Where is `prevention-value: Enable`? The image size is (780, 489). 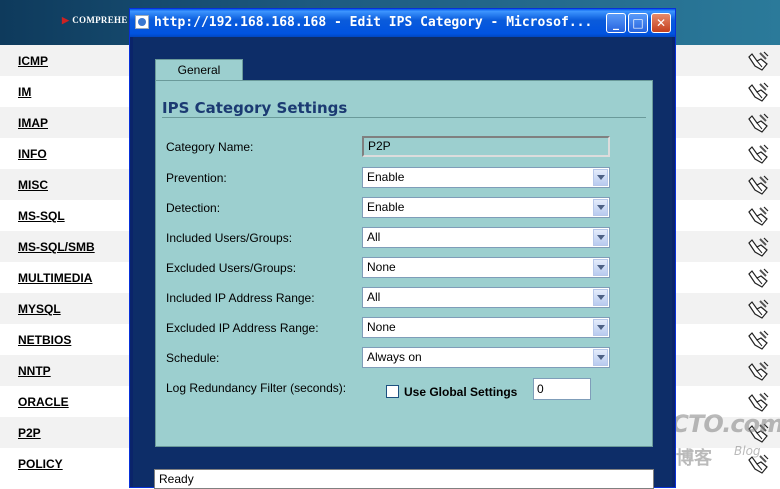 prevention-value: Enable is located at coordinates (386, 177).